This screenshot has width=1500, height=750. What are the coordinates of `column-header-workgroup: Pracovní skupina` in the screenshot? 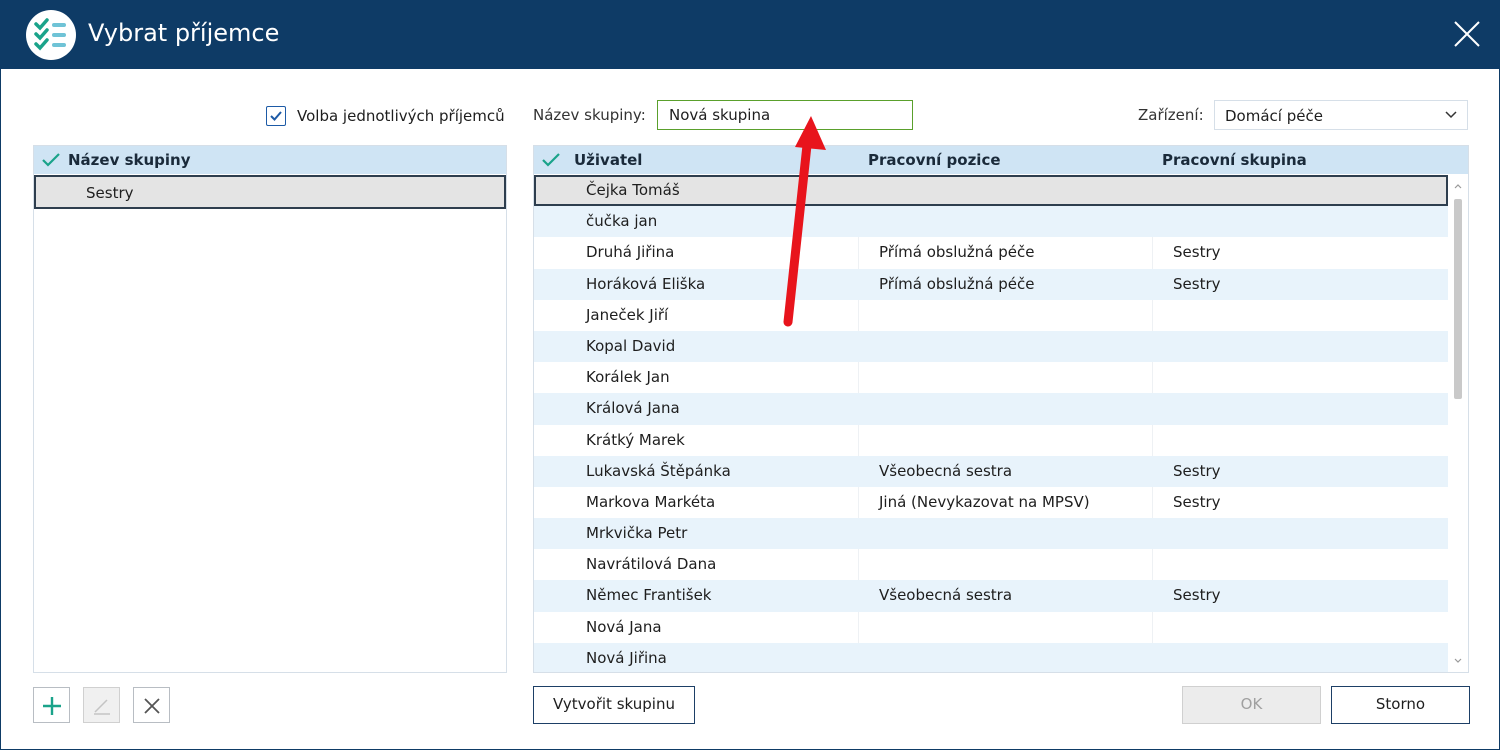 It's located at (1234, 160).